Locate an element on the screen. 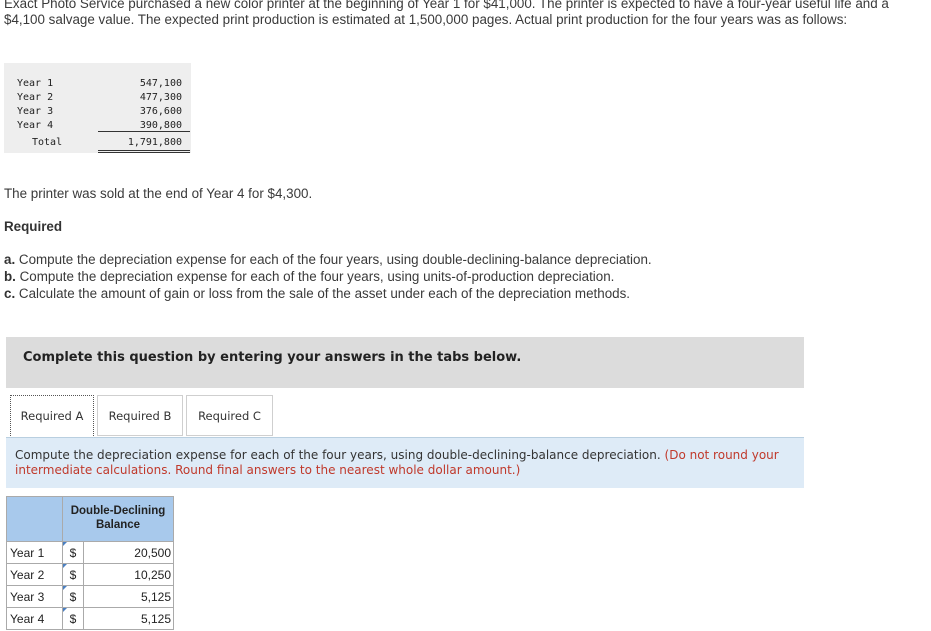 The height and width of the screenshot is (631, 931). production-total-value: 1,791,800 is located at coordinates (154, 142).